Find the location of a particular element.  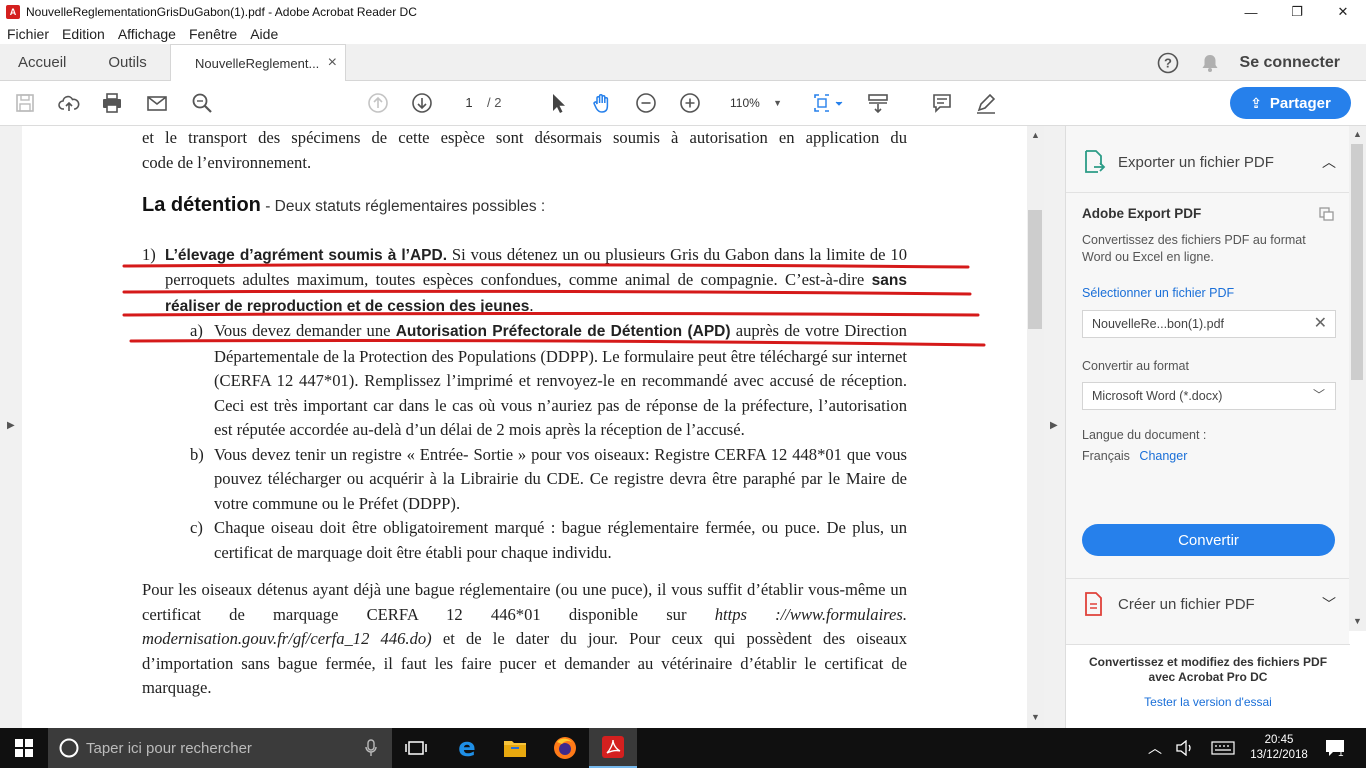

upload-cloud-icon is located at coordinates (69, 103).